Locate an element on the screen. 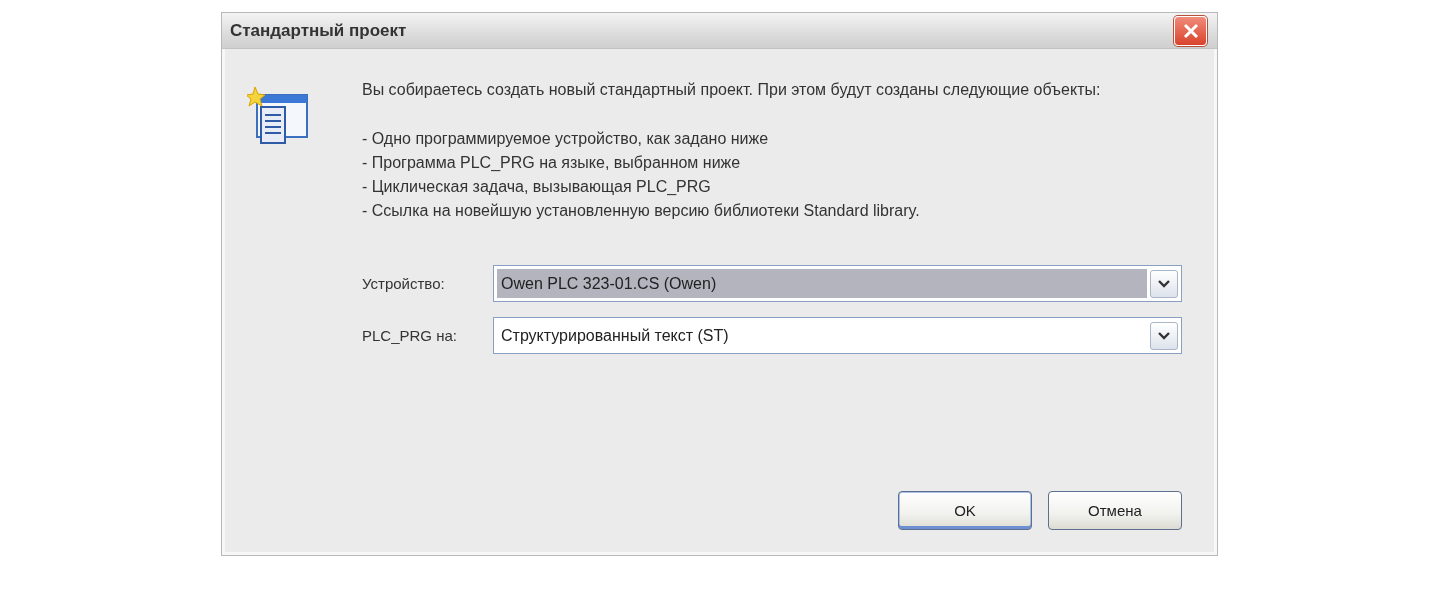  close-icon is located at coordinates (1190, 30).